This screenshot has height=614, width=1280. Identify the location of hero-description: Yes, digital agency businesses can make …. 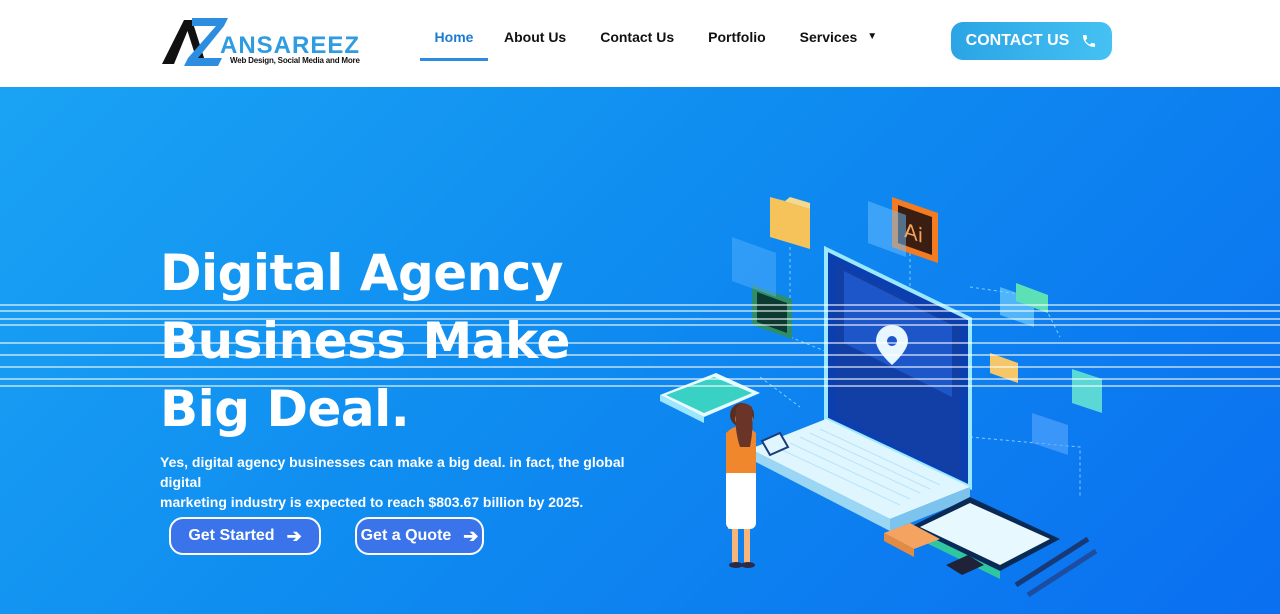
(400, 482).